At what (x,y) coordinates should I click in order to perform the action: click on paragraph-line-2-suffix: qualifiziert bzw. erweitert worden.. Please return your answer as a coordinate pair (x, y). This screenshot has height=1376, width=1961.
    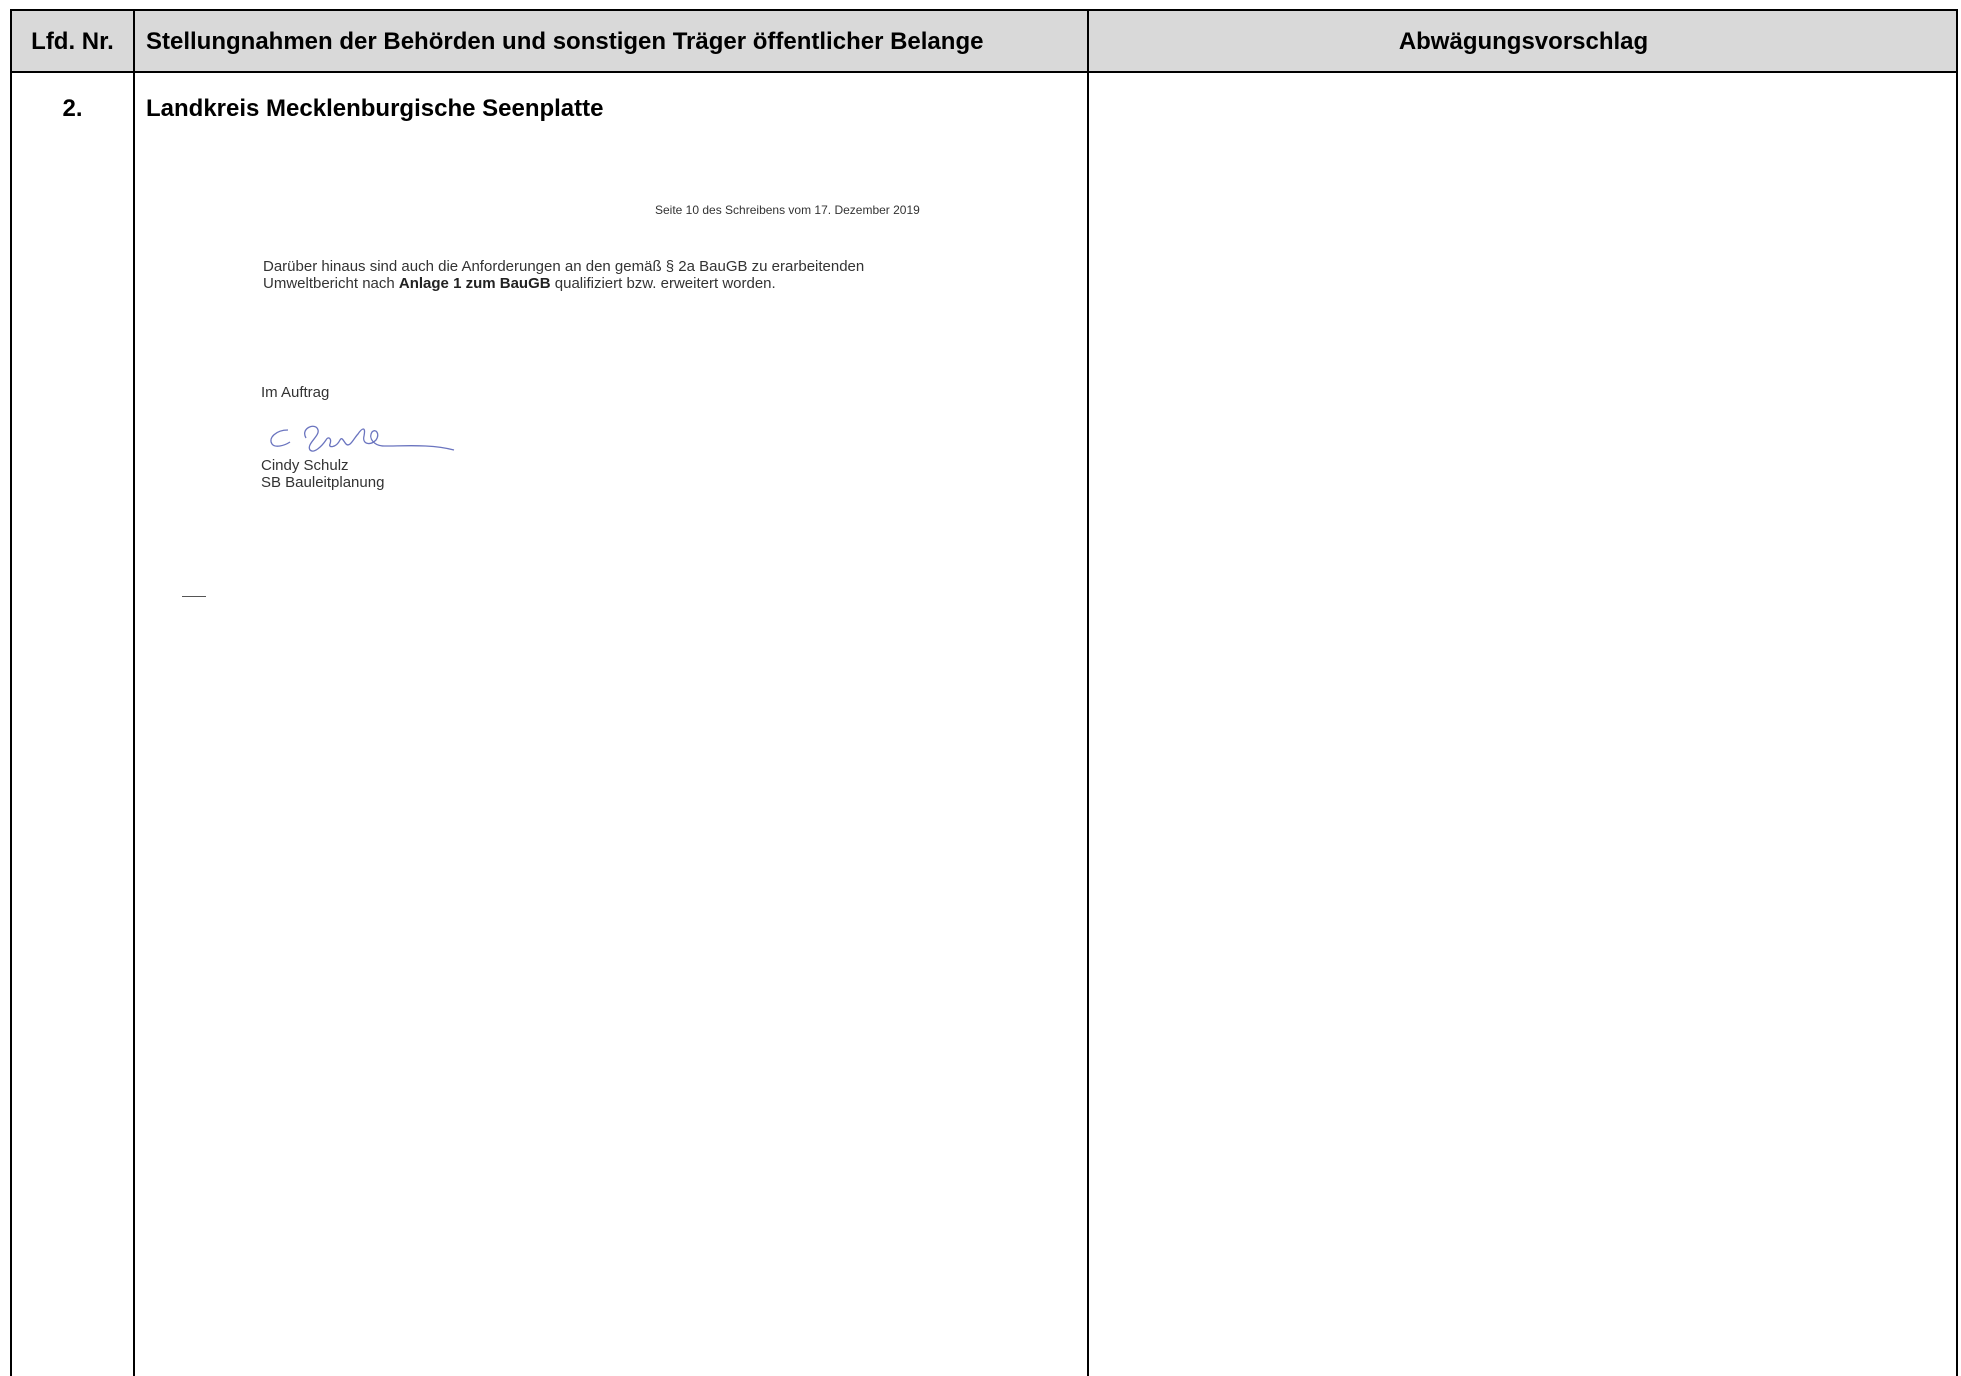
    Looking at the image, I should click on (663, 283).